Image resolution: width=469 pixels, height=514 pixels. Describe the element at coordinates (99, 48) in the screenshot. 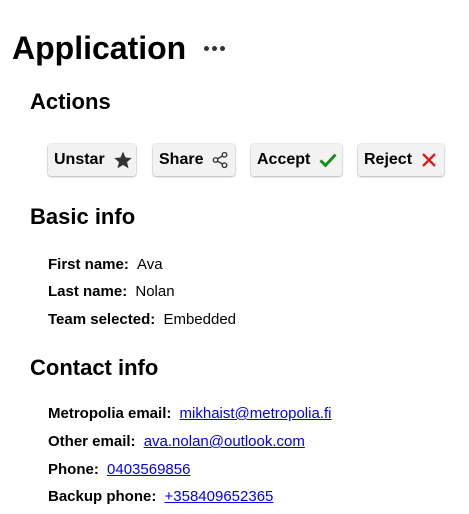

I see `page-title: Application` at that location.